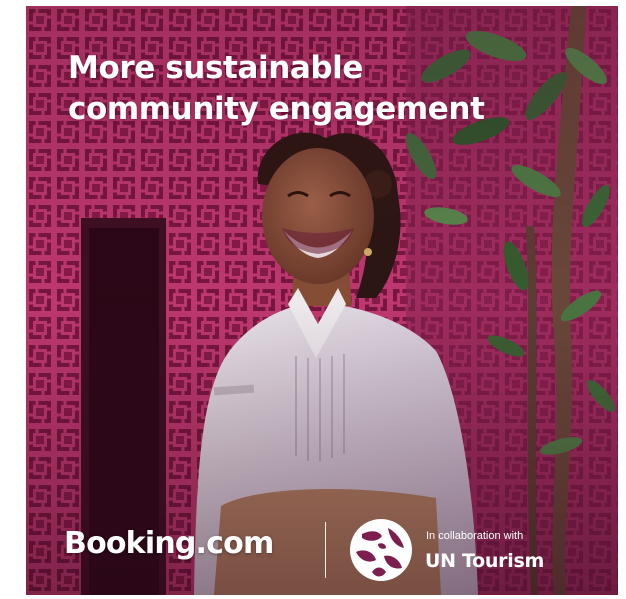 The width and height of the screenshot is (626, 599). Describe the element at coordinates (169, 543) in the screenshot. I see `booking-logo: Booking.com` at that location.